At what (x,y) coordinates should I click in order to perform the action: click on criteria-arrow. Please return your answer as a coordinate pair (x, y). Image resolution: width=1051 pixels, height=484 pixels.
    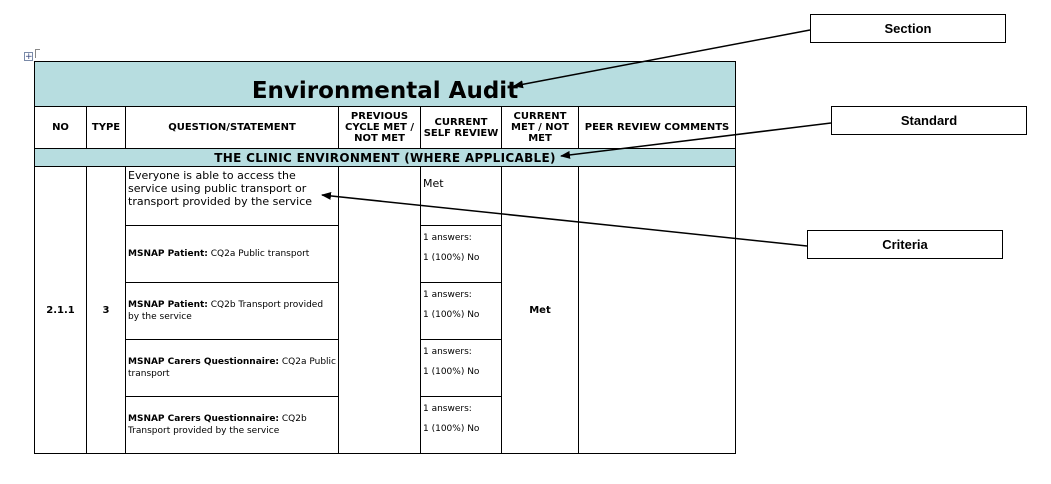
    Looking at the image, I should click on (564, 219).